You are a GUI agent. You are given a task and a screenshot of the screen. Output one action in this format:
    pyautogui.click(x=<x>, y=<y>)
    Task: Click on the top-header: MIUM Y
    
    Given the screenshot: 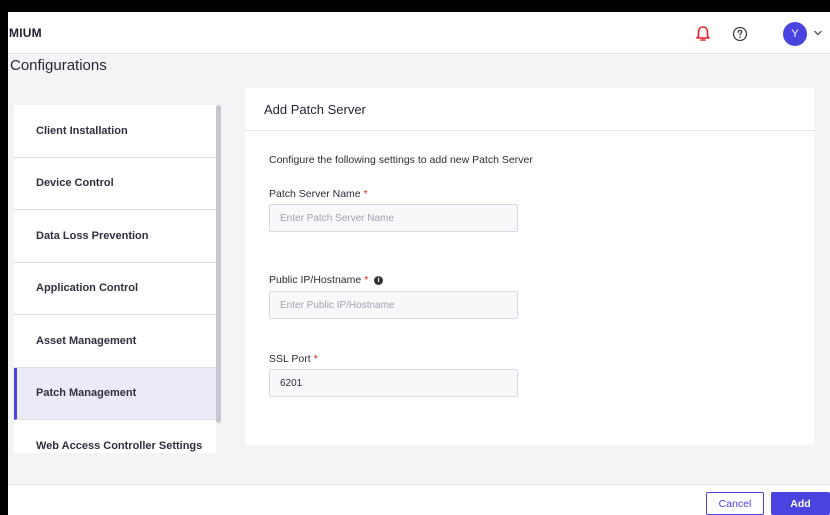 What is the action you would take?
    pyautogui.click(x=419, y=33)
    